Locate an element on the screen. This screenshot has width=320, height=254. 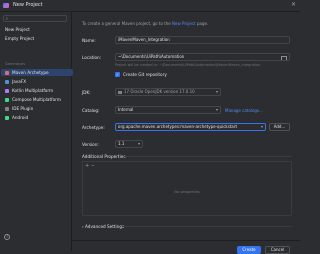
catalog-label: Catalog: is located at coordinates (91, 110).